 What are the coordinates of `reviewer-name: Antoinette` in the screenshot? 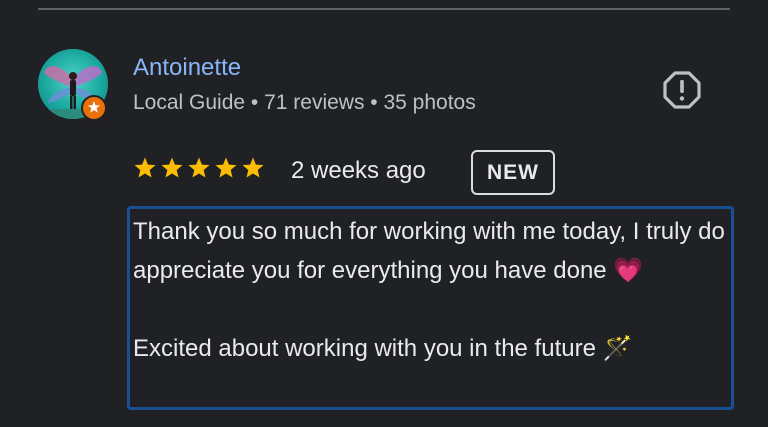 It's located at (187, 68).